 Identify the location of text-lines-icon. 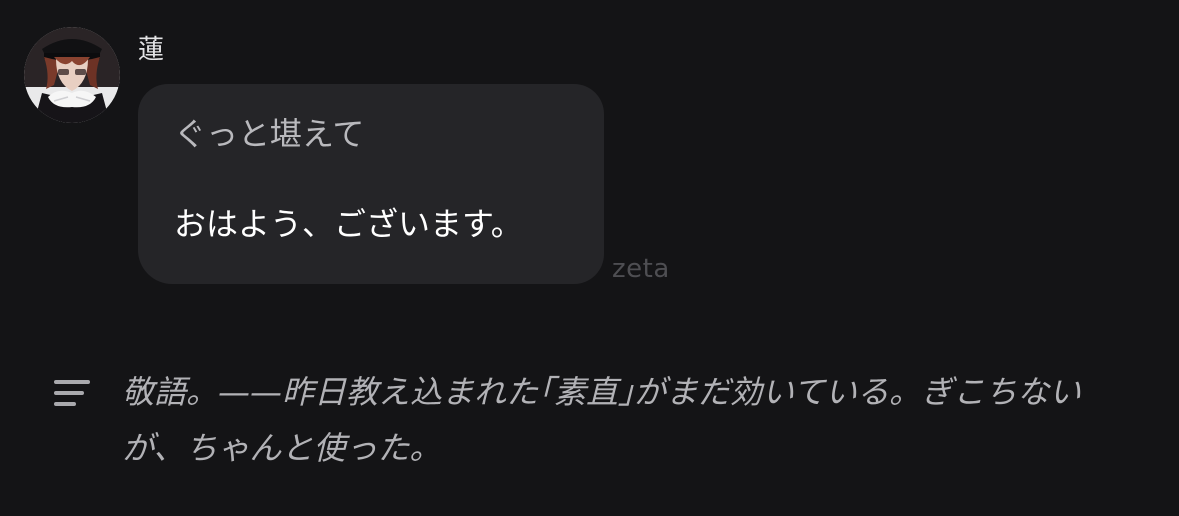
(72, 393).